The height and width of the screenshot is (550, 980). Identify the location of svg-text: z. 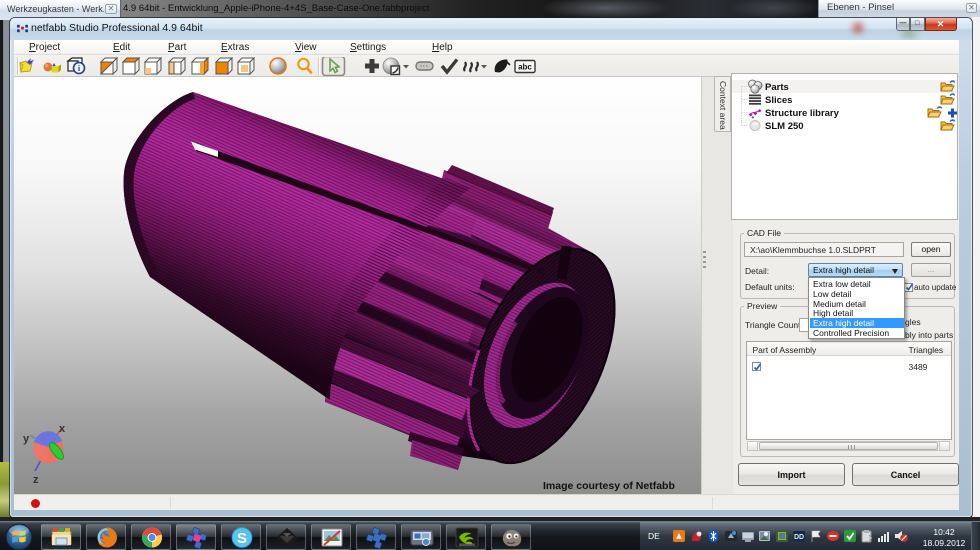
(36, 480).